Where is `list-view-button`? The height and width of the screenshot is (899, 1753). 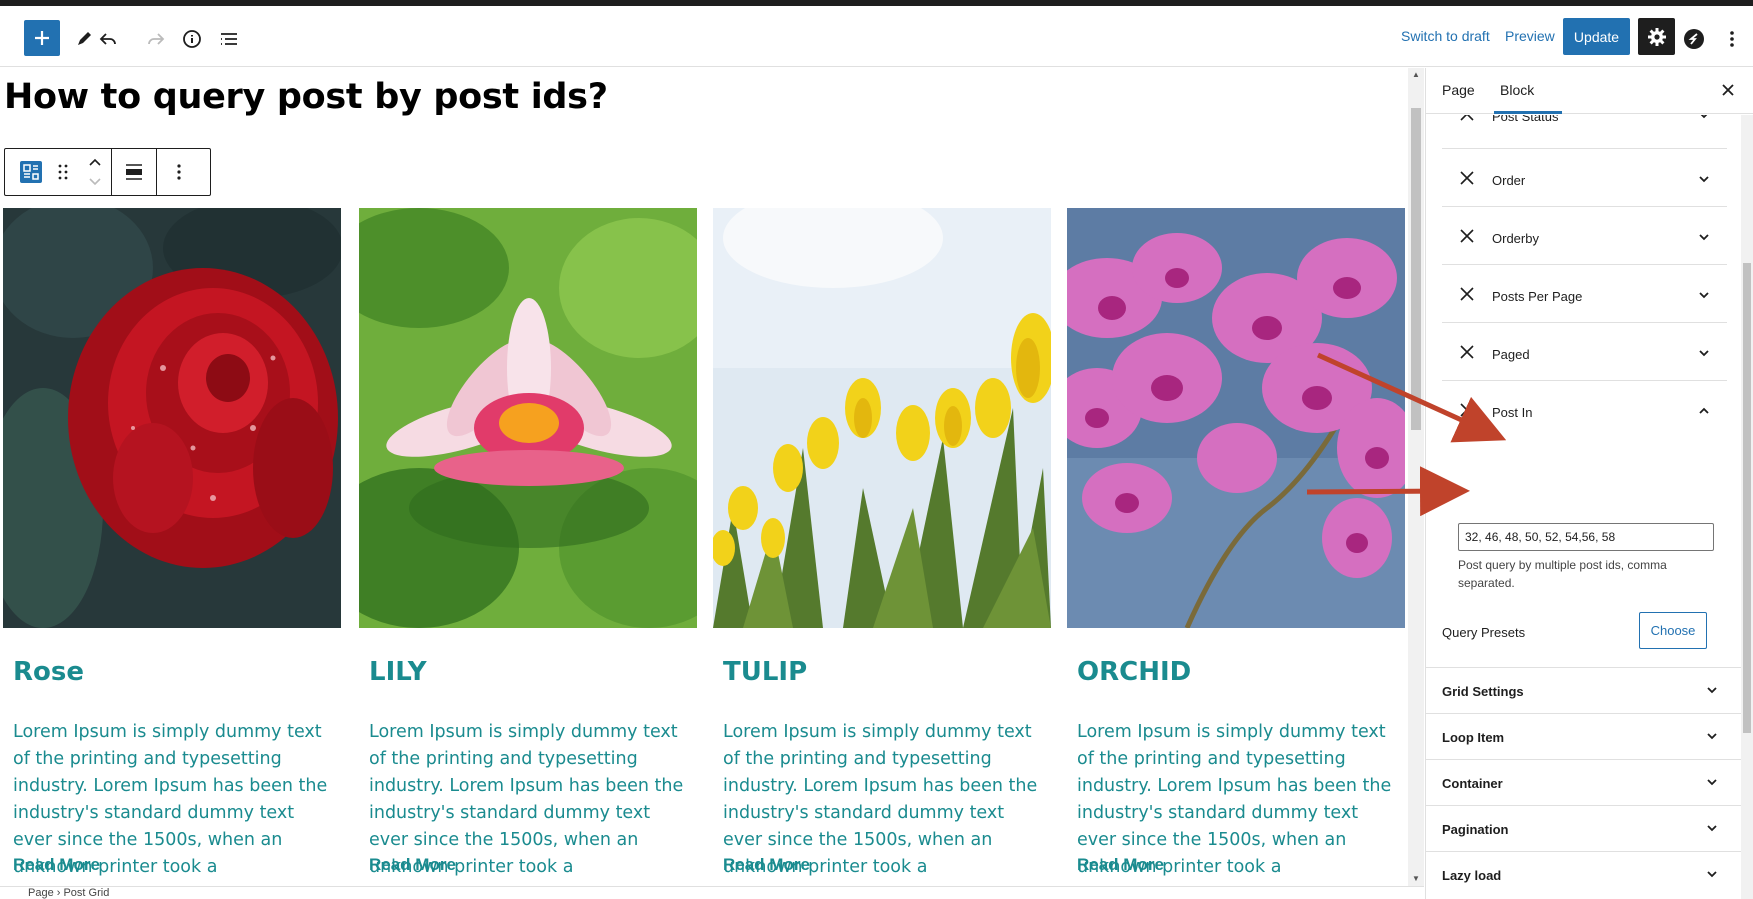
list-view-button is located at coordinates (229, 39).